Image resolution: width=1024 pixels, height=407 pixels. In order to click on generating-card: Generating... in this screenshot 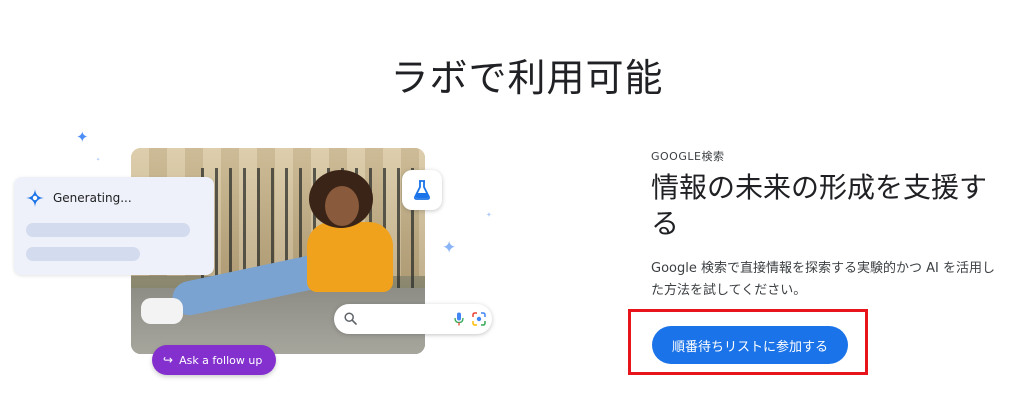, I will do `click(114, 226)`.